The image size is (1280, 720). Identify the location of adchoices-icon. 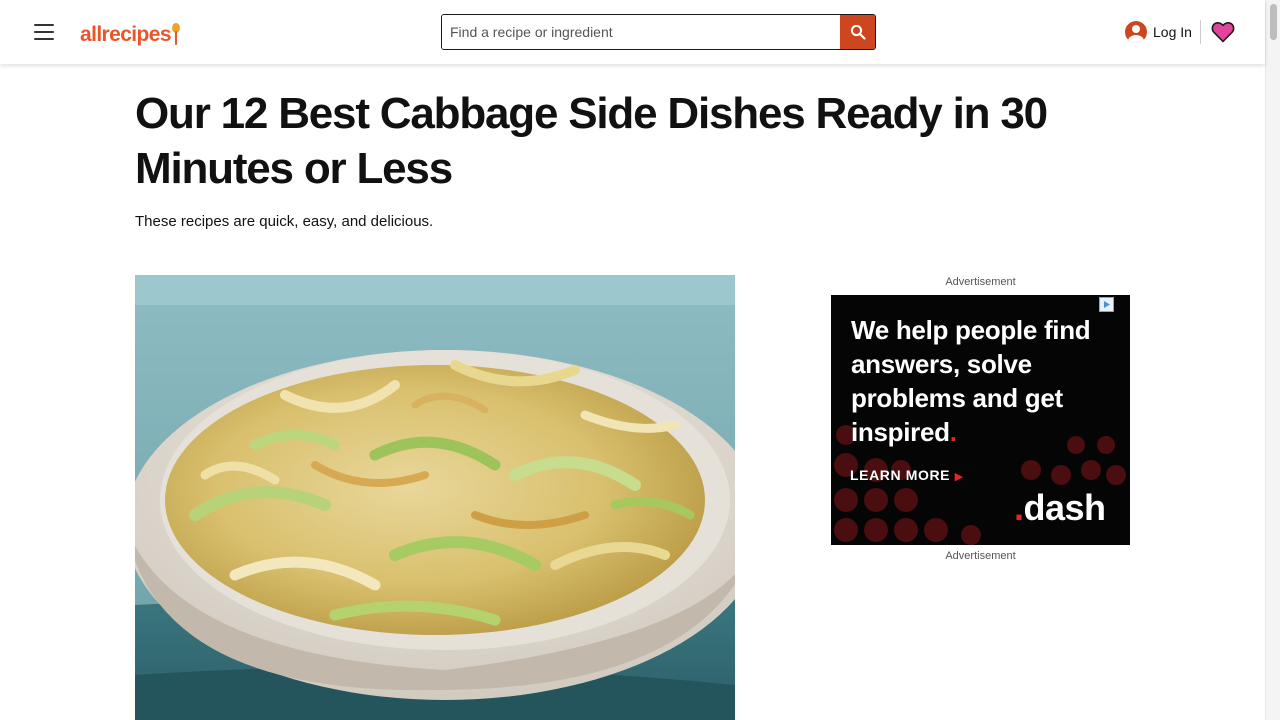
(1106, 304).